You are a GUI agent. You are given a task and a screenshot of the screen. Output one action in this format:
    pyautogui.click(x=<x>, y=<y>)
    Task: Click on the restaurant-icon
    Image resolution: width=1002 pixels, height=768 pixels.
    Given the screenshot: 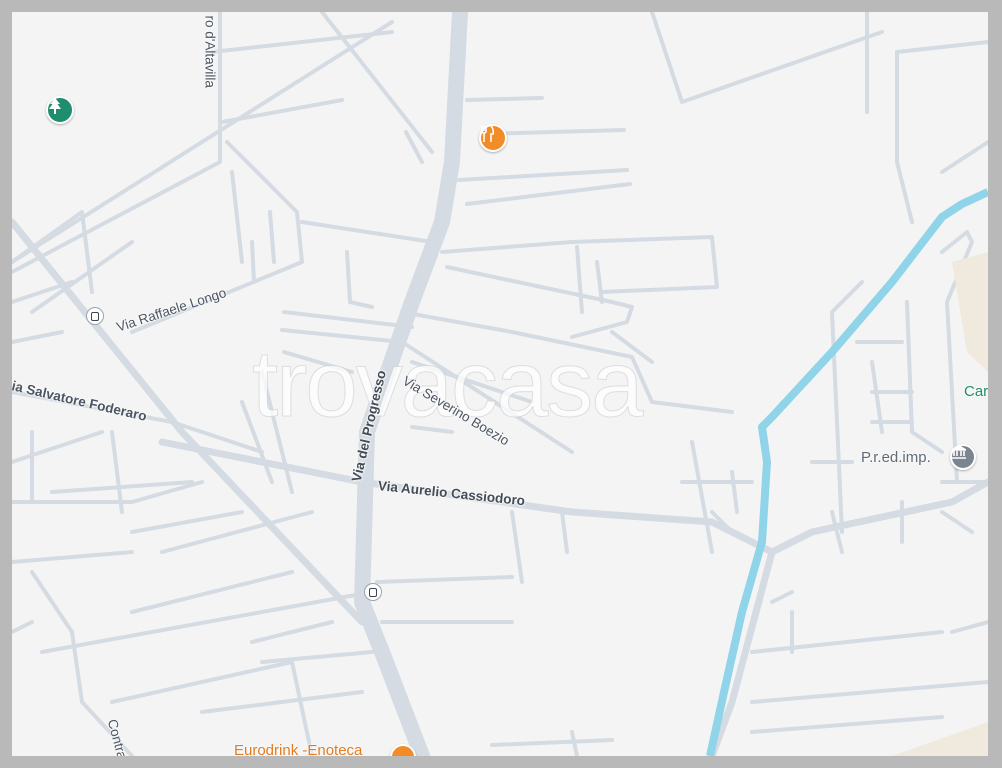 What is the action you would take?
    pyautogui.click(x=493, y=138)
    